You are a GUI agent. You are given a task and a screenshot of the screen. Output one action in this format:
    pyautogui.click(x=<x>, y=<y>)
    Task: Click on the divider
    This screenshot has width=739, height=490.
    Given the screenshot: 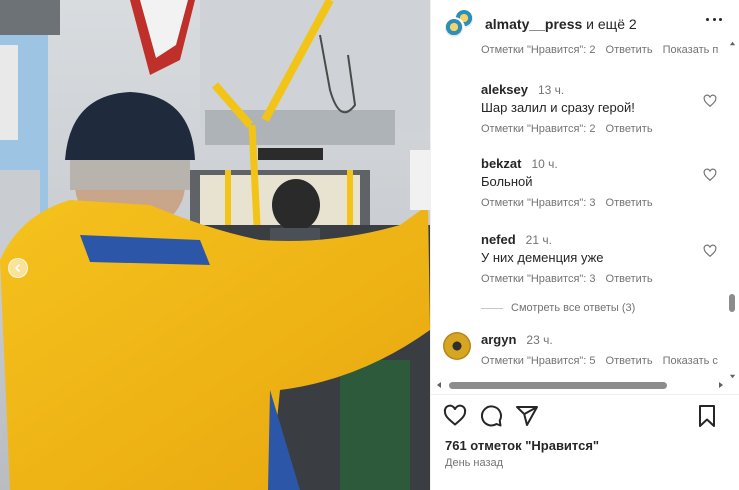 What is the action you would take?
    pyautogui.click(x=585, y=394)
    